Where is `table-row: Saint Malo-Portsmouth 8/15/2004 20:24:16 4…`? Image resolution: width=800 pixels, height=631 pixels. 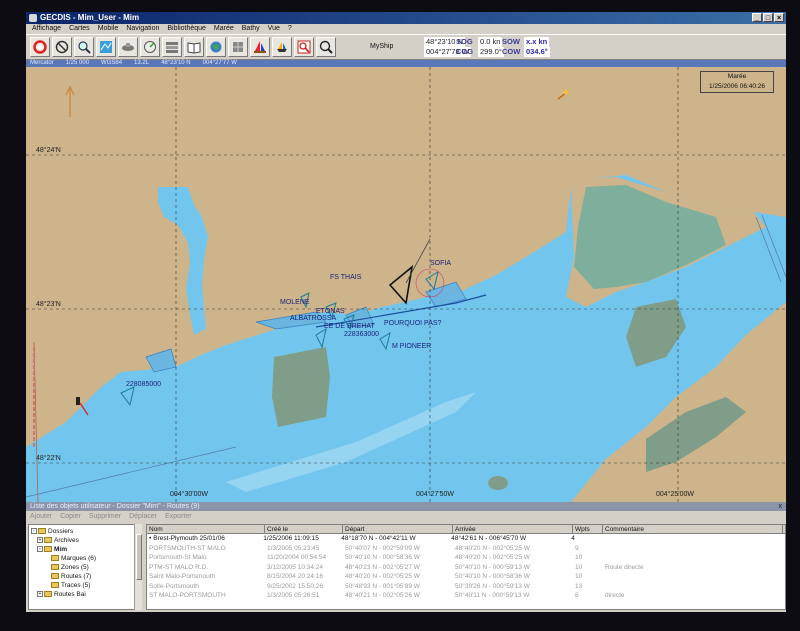
table-row: Saint Malo-Portsmouth 8/15/2004 20:24:16 4… is located at coordinates (466, 577).